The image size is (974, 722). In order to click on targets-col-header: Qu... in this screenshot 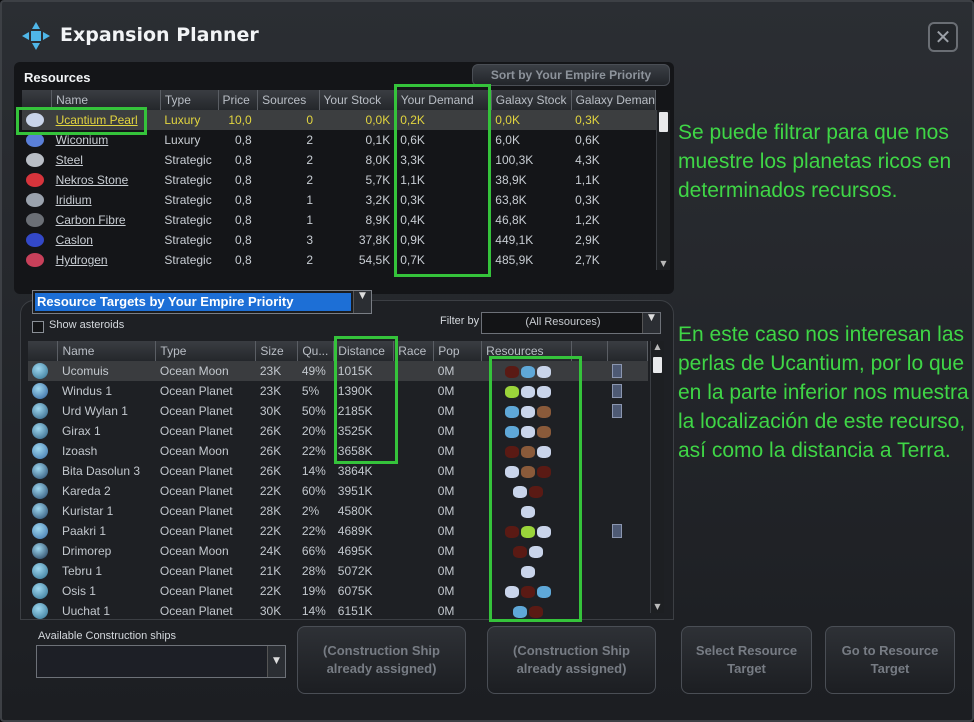, I will do `click(316, 351)`.